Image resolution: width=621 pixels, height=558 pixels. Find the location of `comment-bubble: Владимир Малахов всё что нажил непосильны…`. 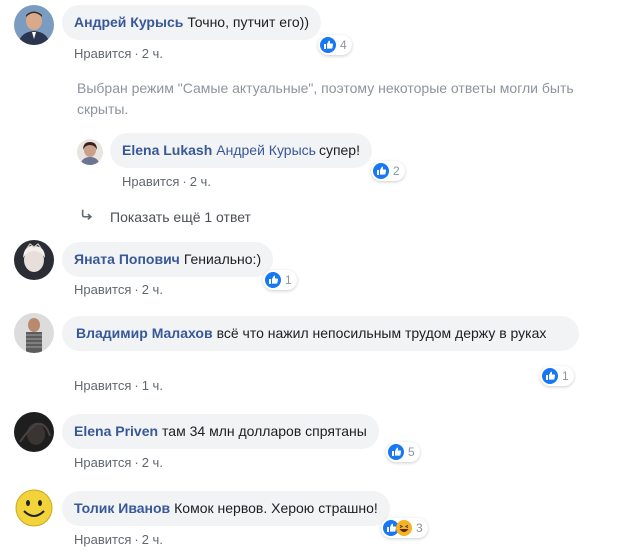

comment-bubble: Владимир Малахов всё что нажил непосильны… is located at coordinates (320, 333).